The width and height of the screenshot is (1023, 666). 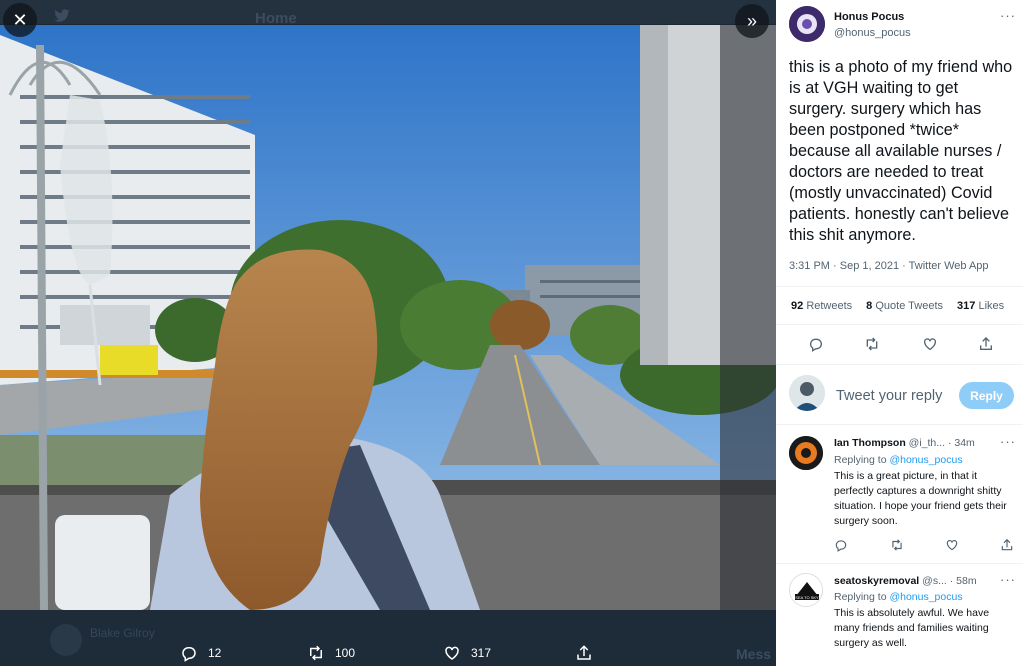 I want to click on background-header, so click(x=388, y=12).